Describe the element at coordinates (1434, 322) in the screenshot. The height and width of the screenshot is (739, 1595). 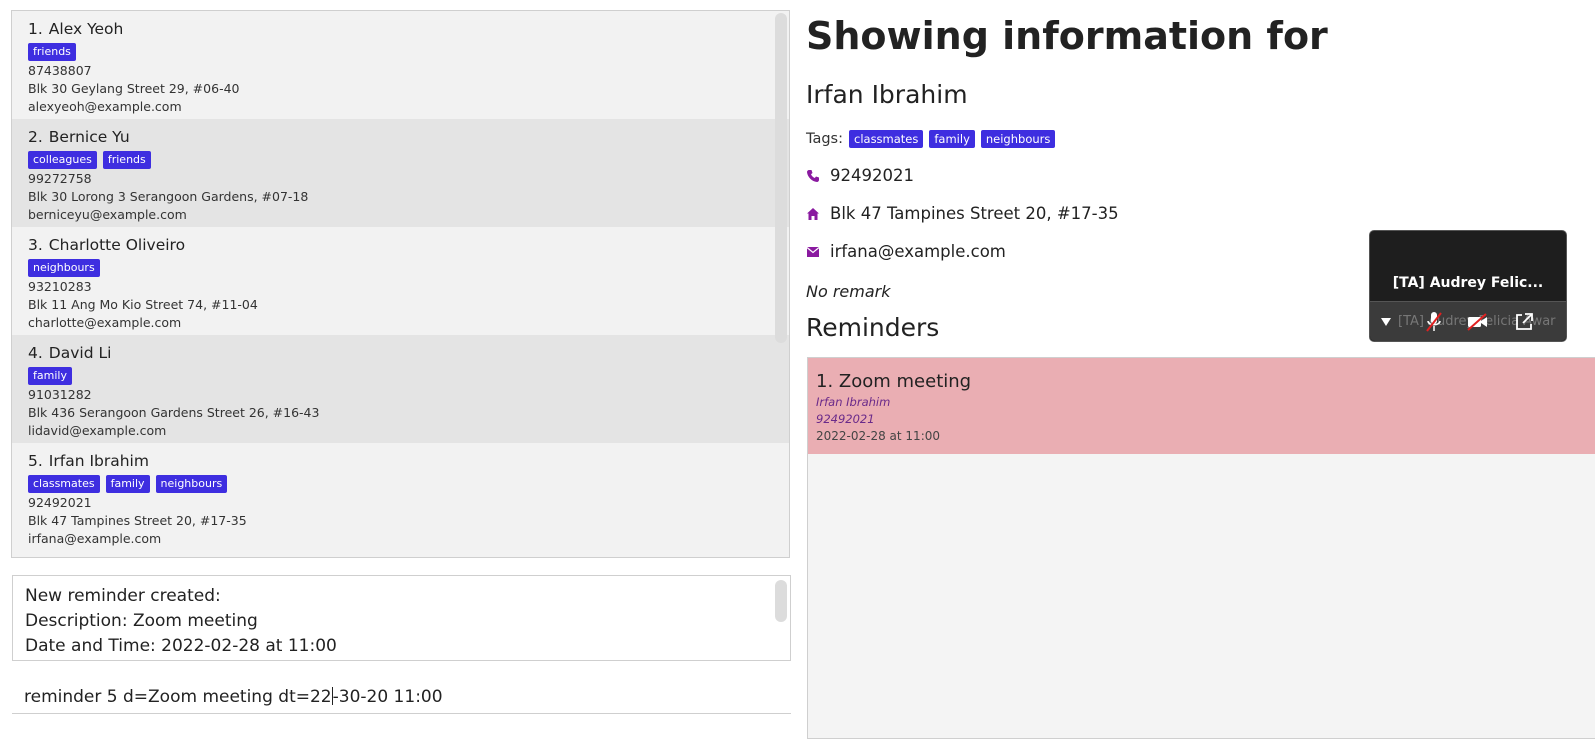
I see `mic-muted-icon` at that location.